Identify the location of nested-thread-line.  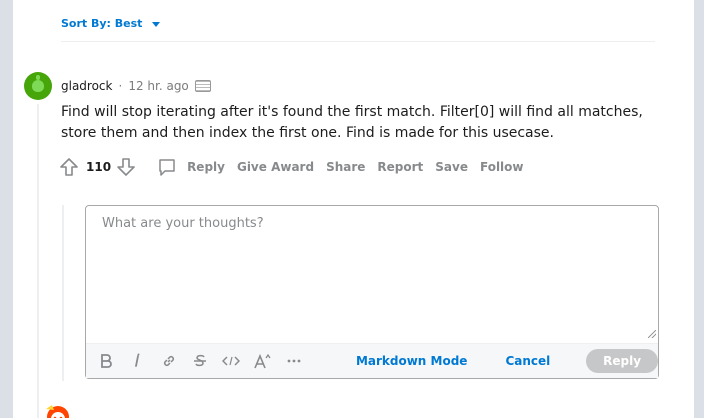
(63, 293).